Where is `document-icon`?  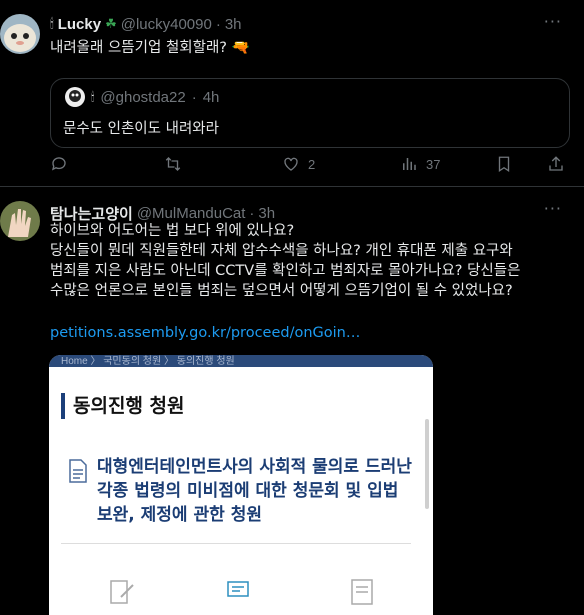
document-icon is located at coordinates (78, 471).